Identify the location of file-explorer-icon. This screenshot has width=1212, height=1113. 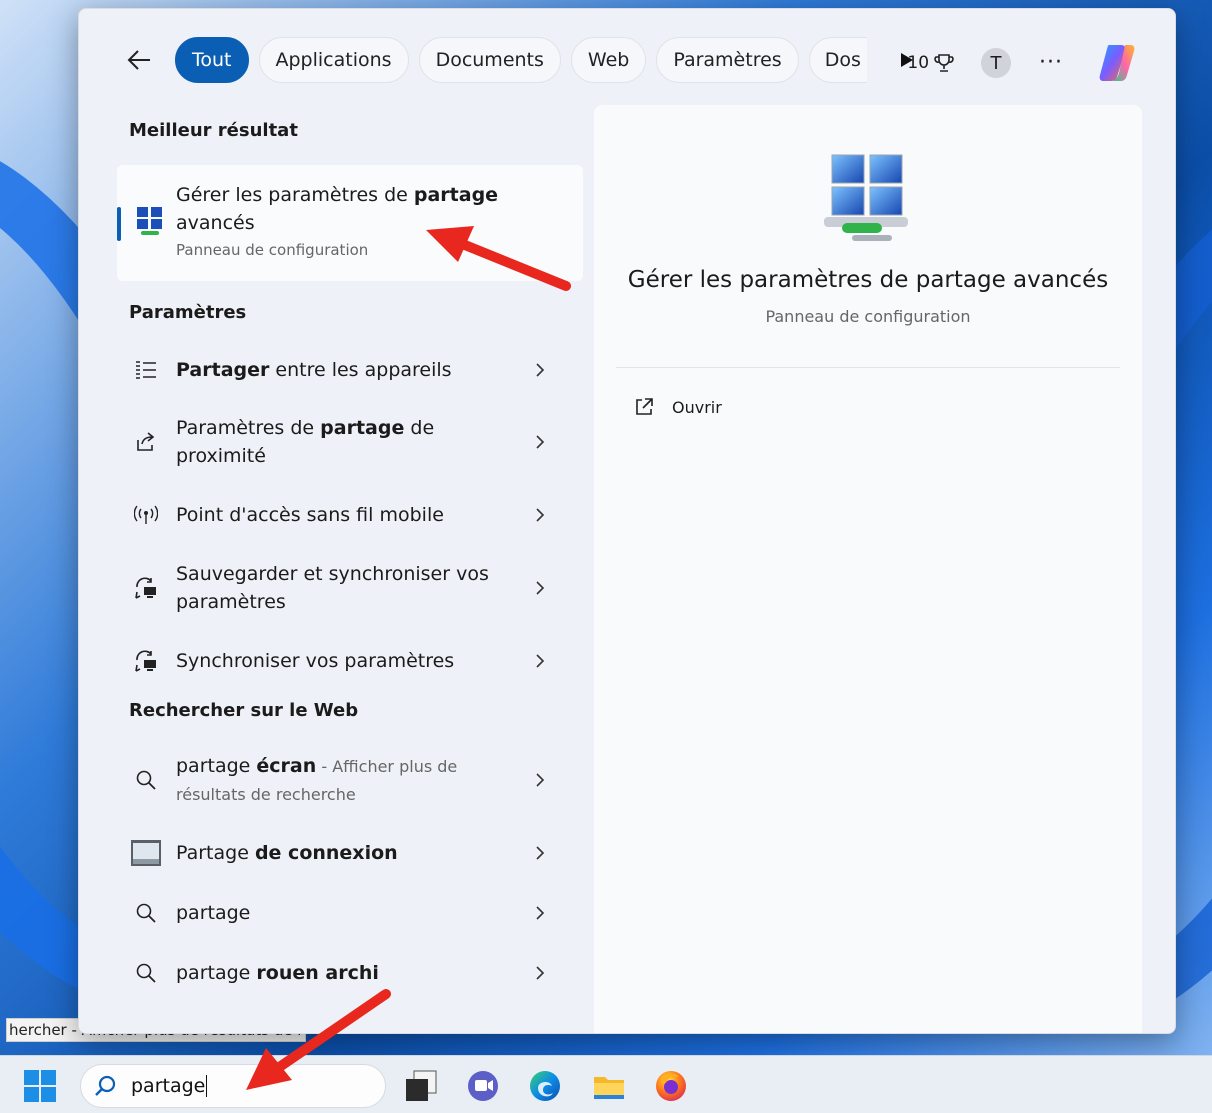
(609, 1086).